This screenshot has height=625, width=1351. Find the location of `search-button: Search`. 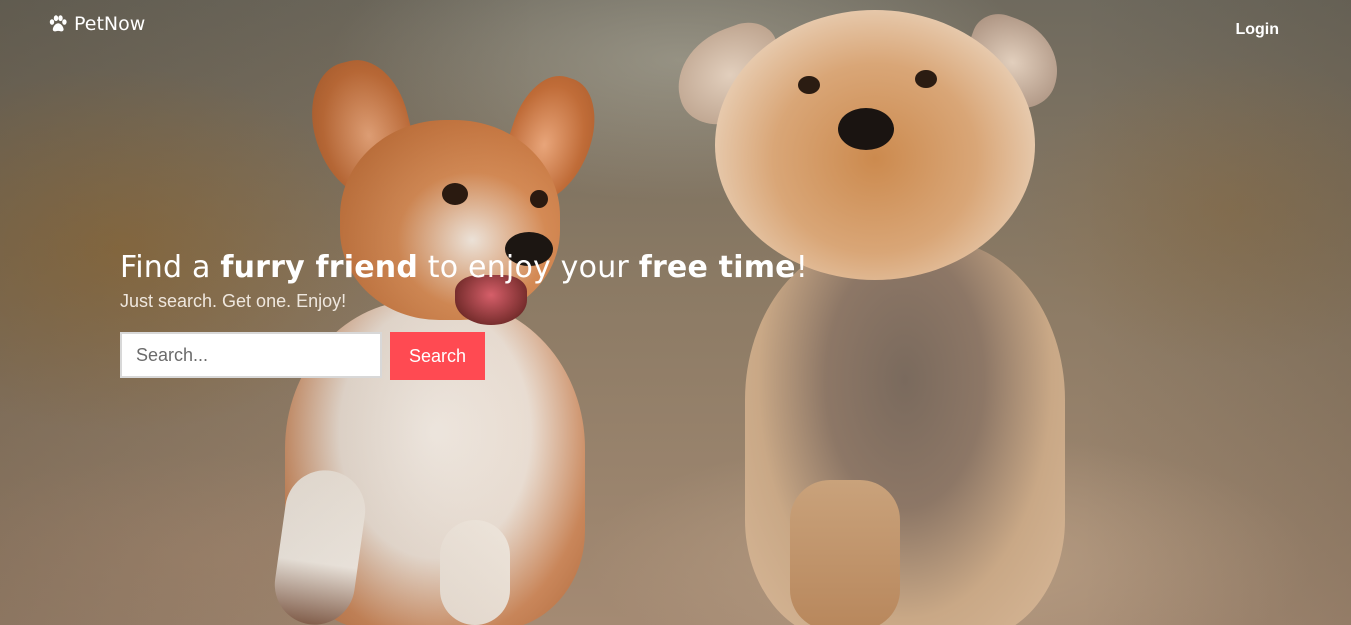

search-button: Search is located at coordinates (437, 356).